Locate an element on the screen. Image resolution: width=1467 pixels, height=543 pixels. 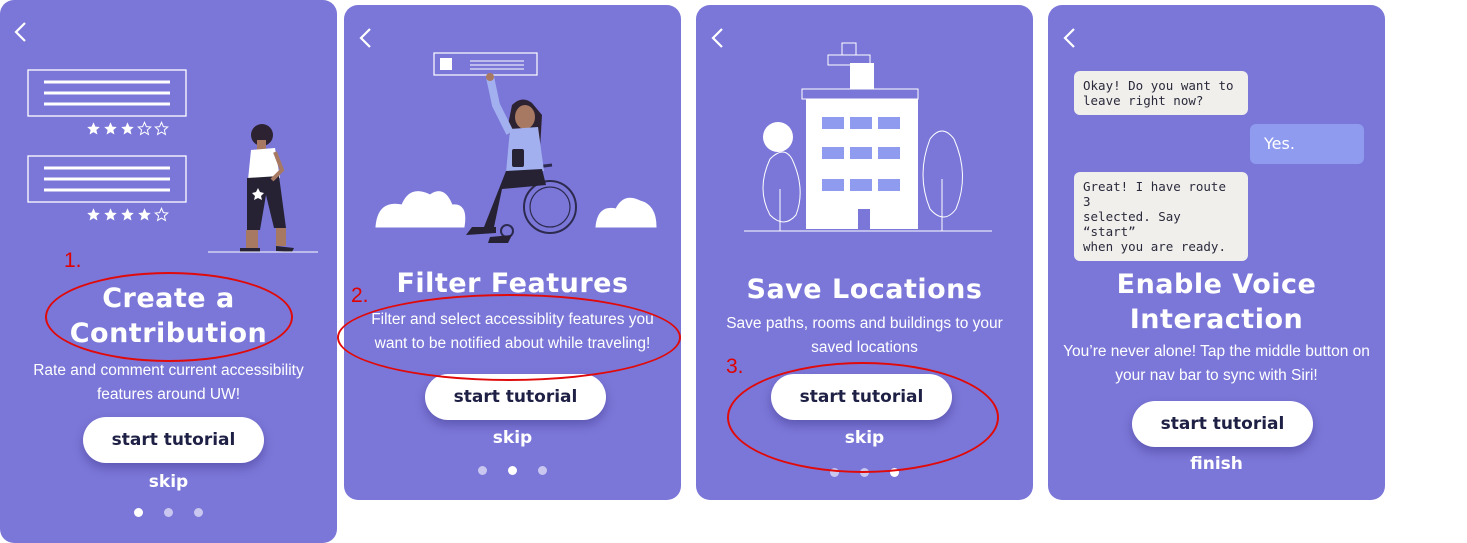
desc-line-2: your nav bar to sync with Siri! is located at coordinates (1216, 375).